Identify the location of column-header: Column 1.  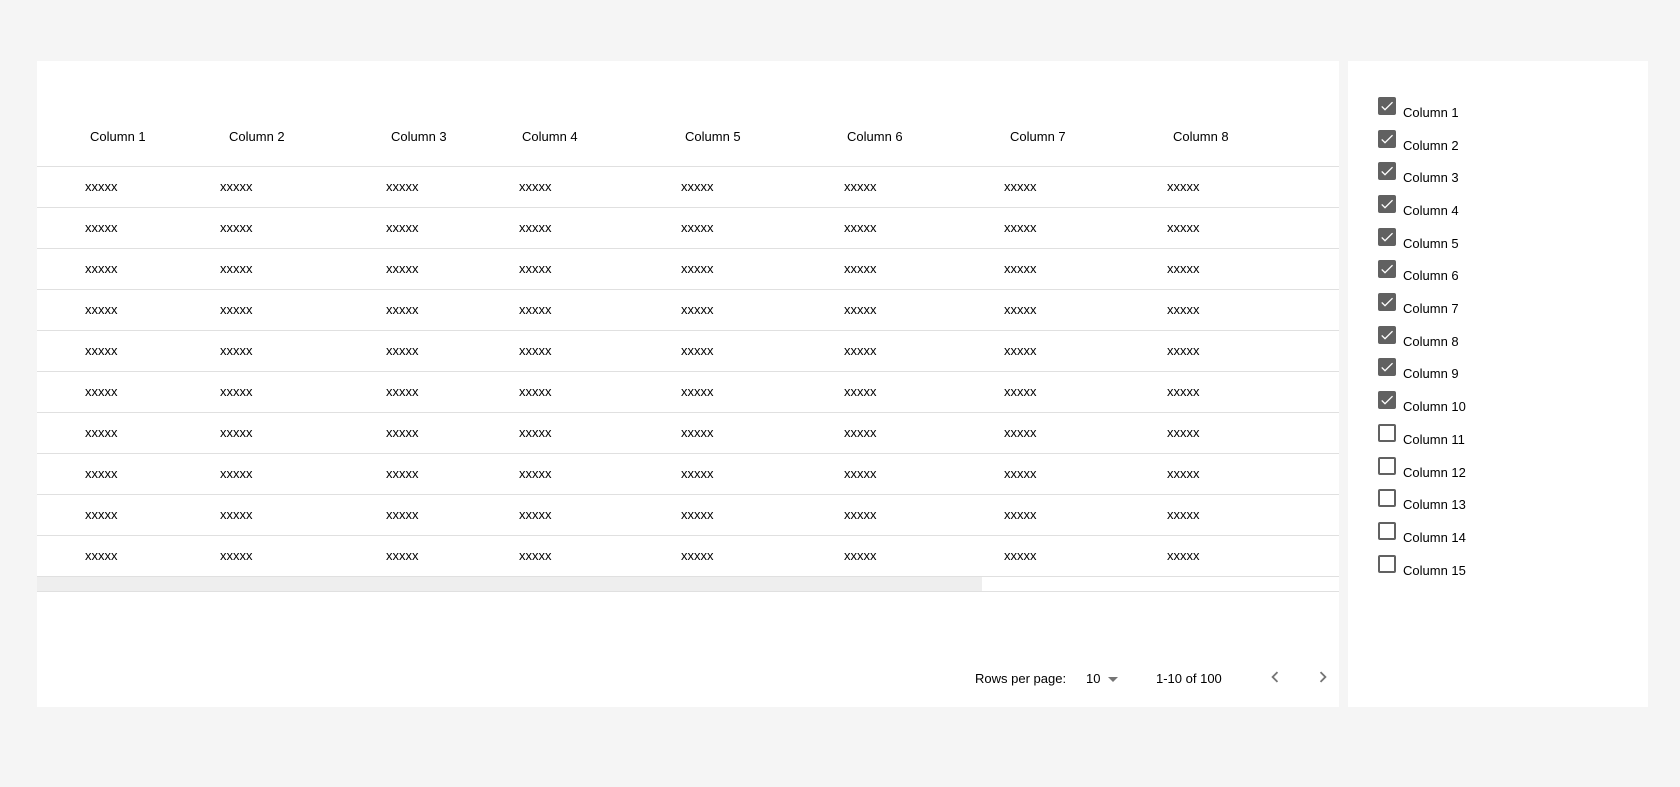
(118, 137).